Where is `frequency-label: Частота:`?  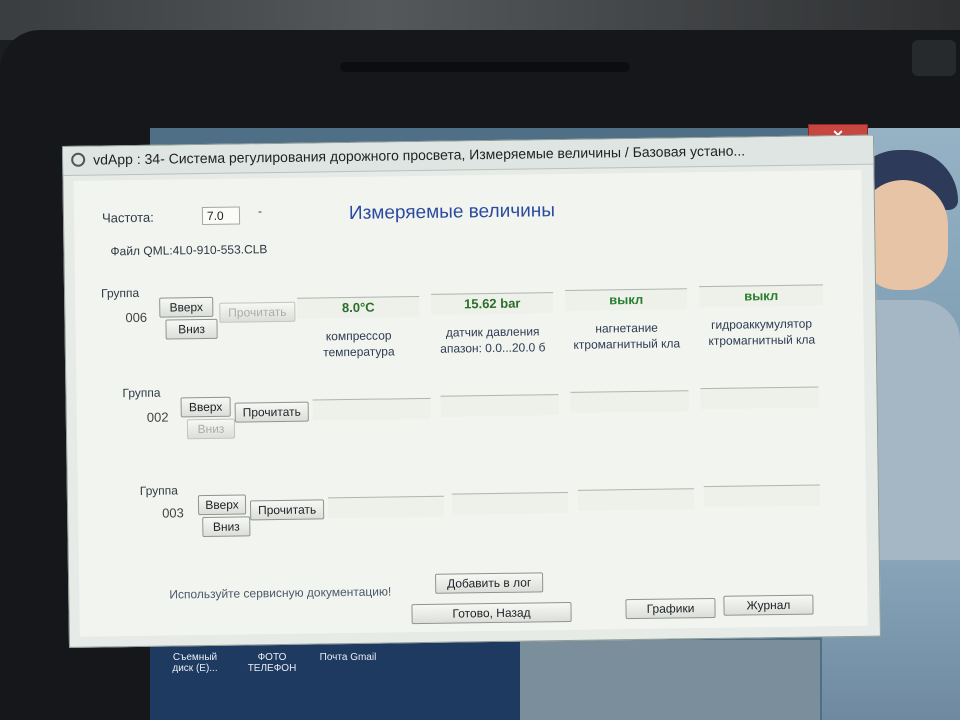 frequency-label: Частота: is located at coordinates (127, 217).